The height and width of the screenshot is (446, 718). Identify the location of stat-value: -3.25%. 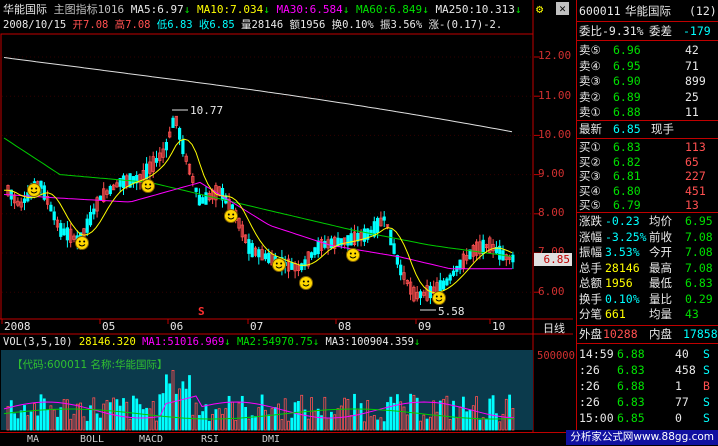
(626, 236).